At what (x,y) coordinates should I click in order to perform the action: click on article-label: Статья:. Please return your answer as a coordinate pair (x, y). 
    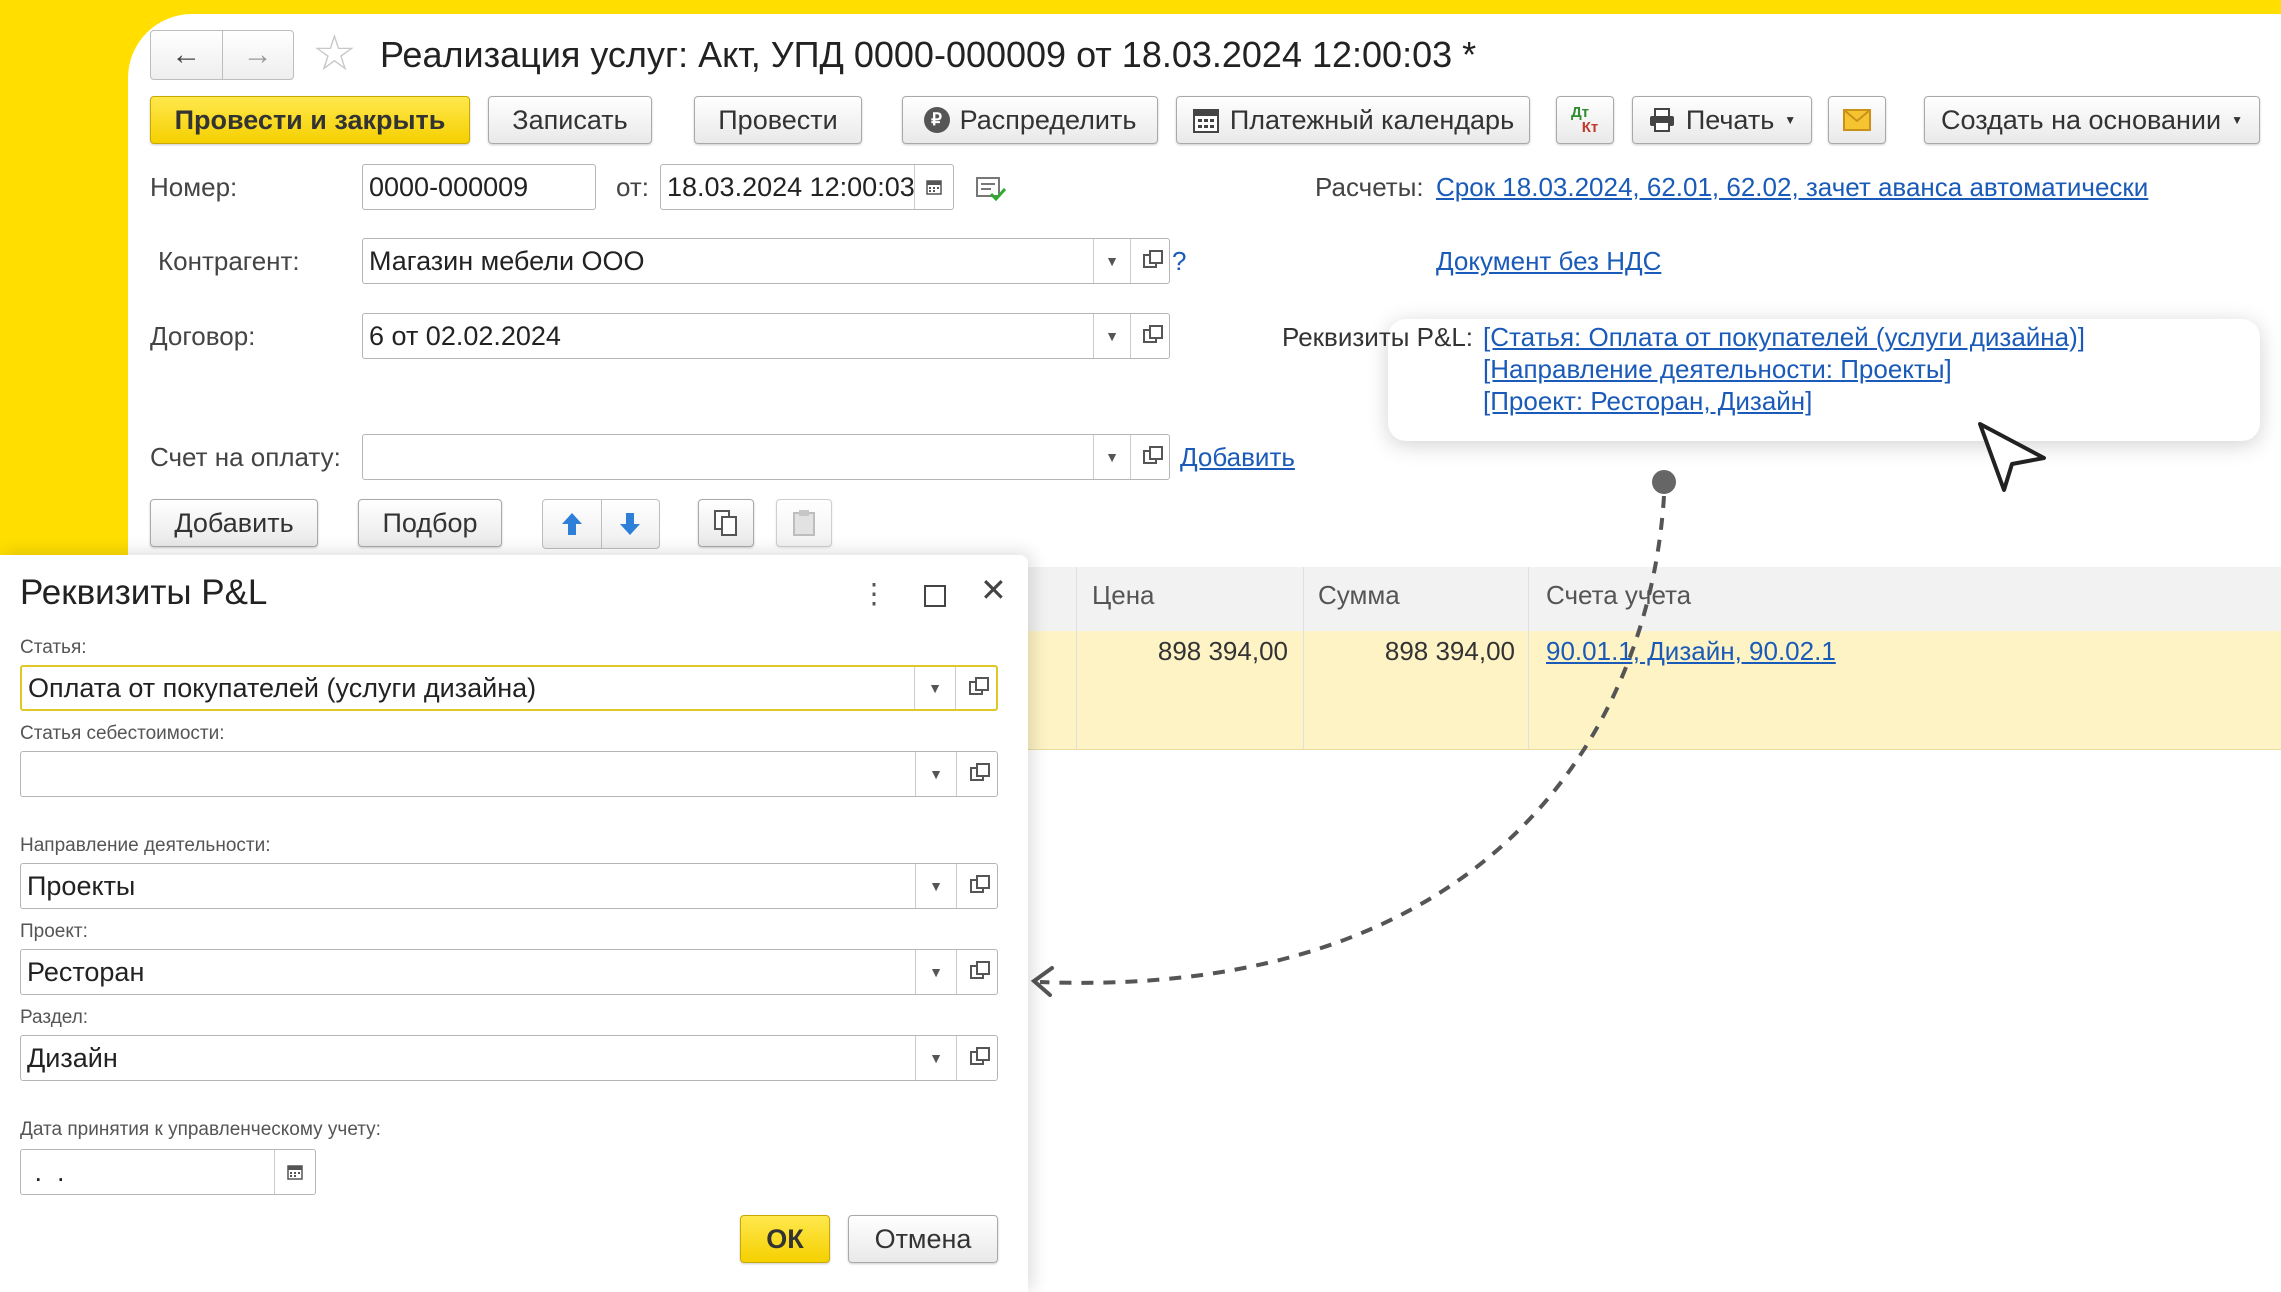
    Looking at the image, I should click on (53, 647).